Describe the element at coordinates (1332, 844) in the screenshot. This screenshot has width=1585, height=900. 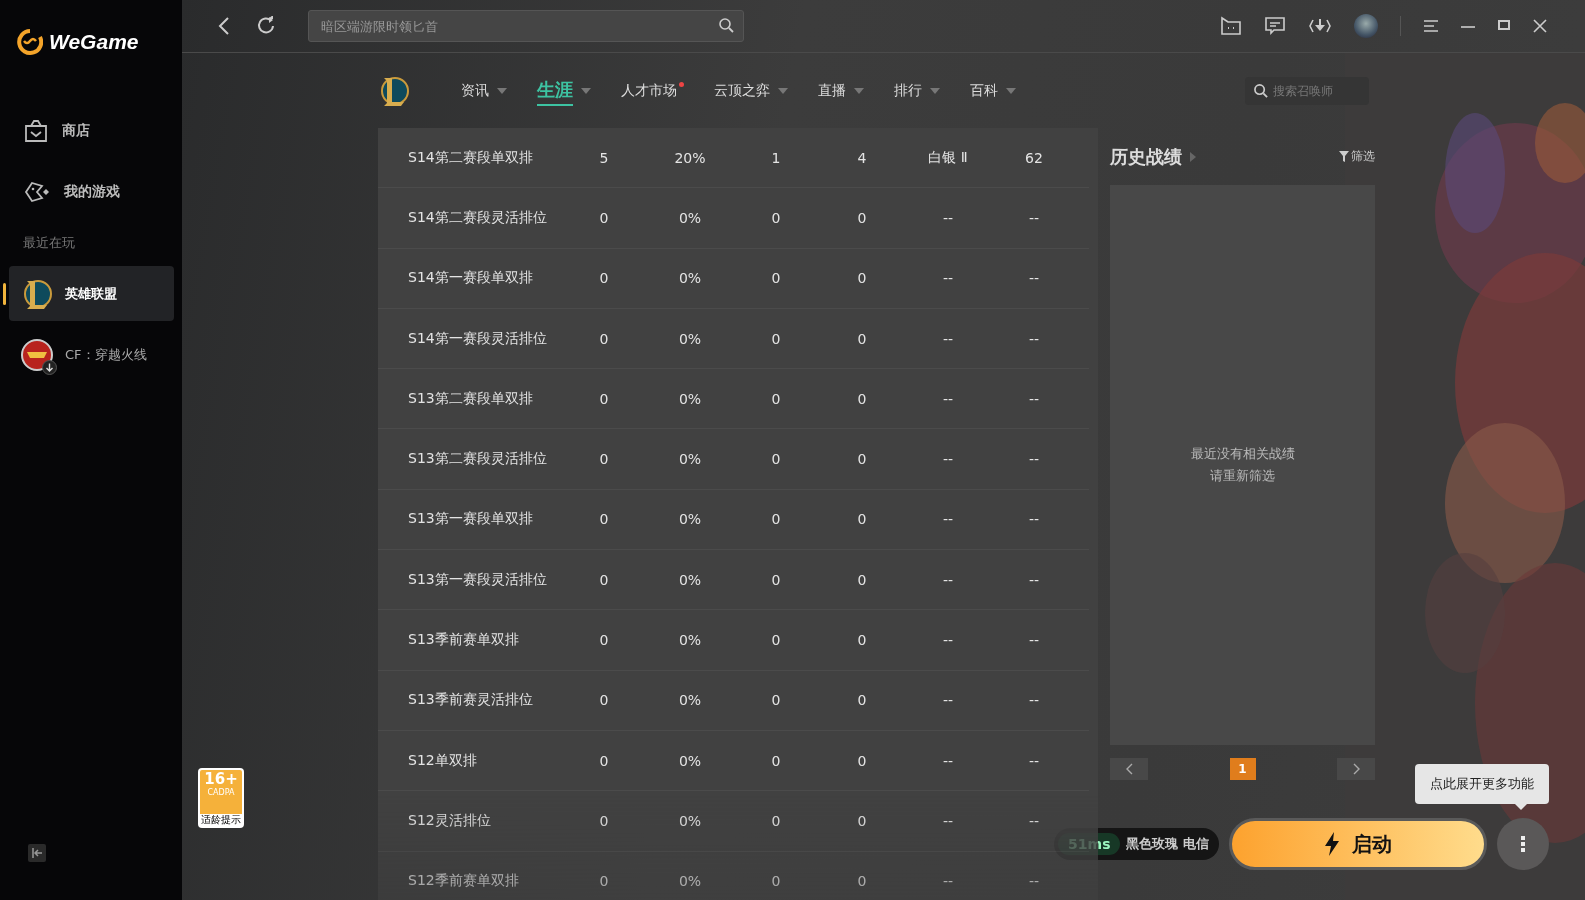
I see `lightning-icon` at that location.